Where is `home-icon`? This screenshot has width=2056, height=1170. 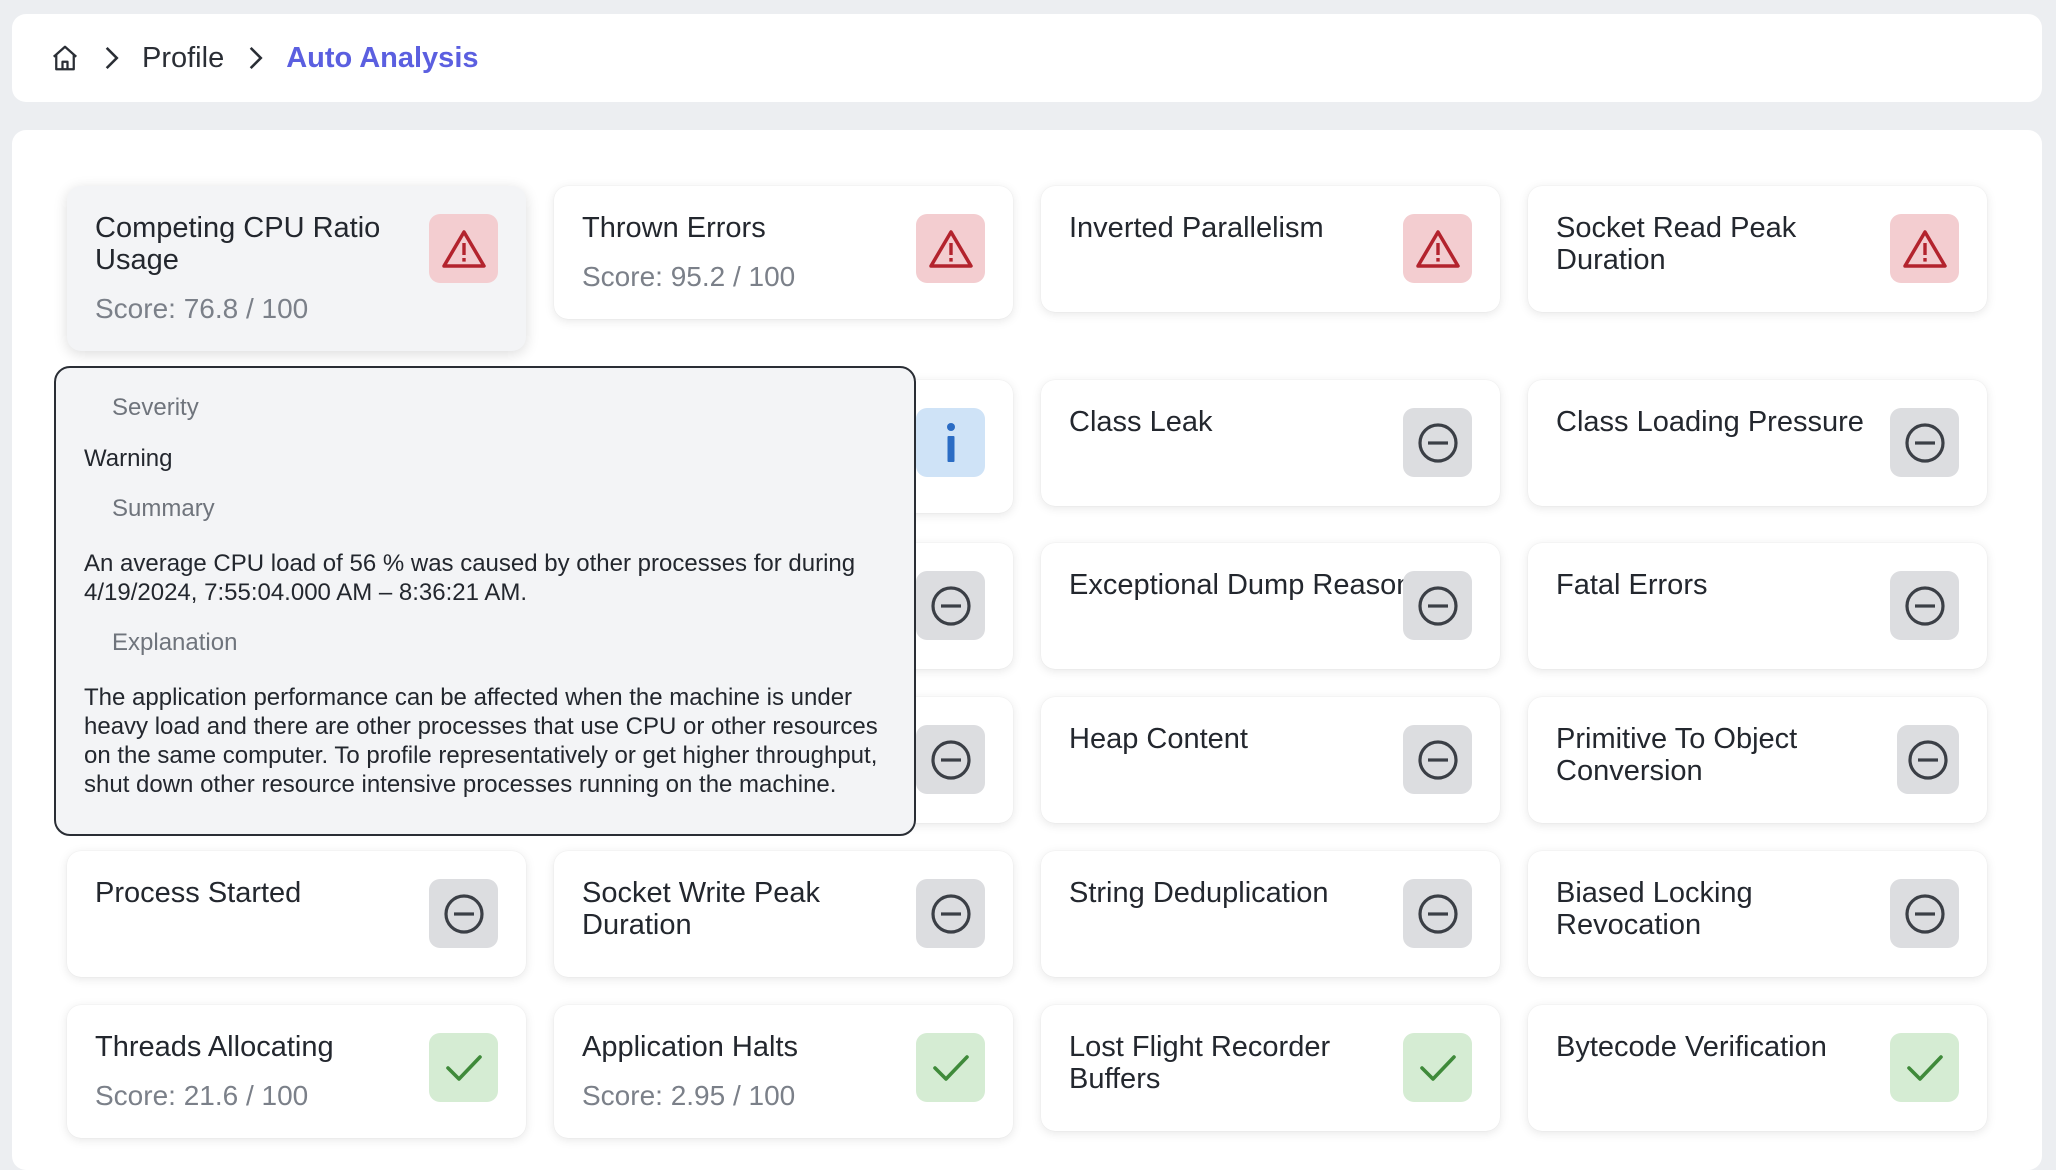
home-icon is located at coordinates (65, 58).